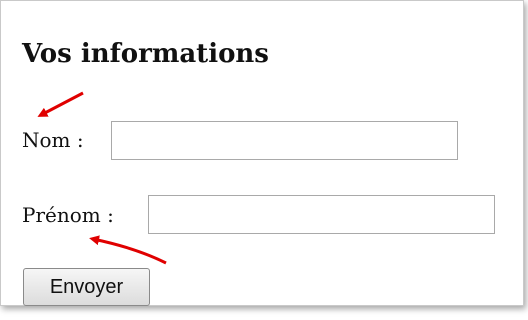 This screenshot has width=528, height=320. Describe the element at coordinates (53, 140) in the screenshot. I see `nom-label: Nom :` at that location.